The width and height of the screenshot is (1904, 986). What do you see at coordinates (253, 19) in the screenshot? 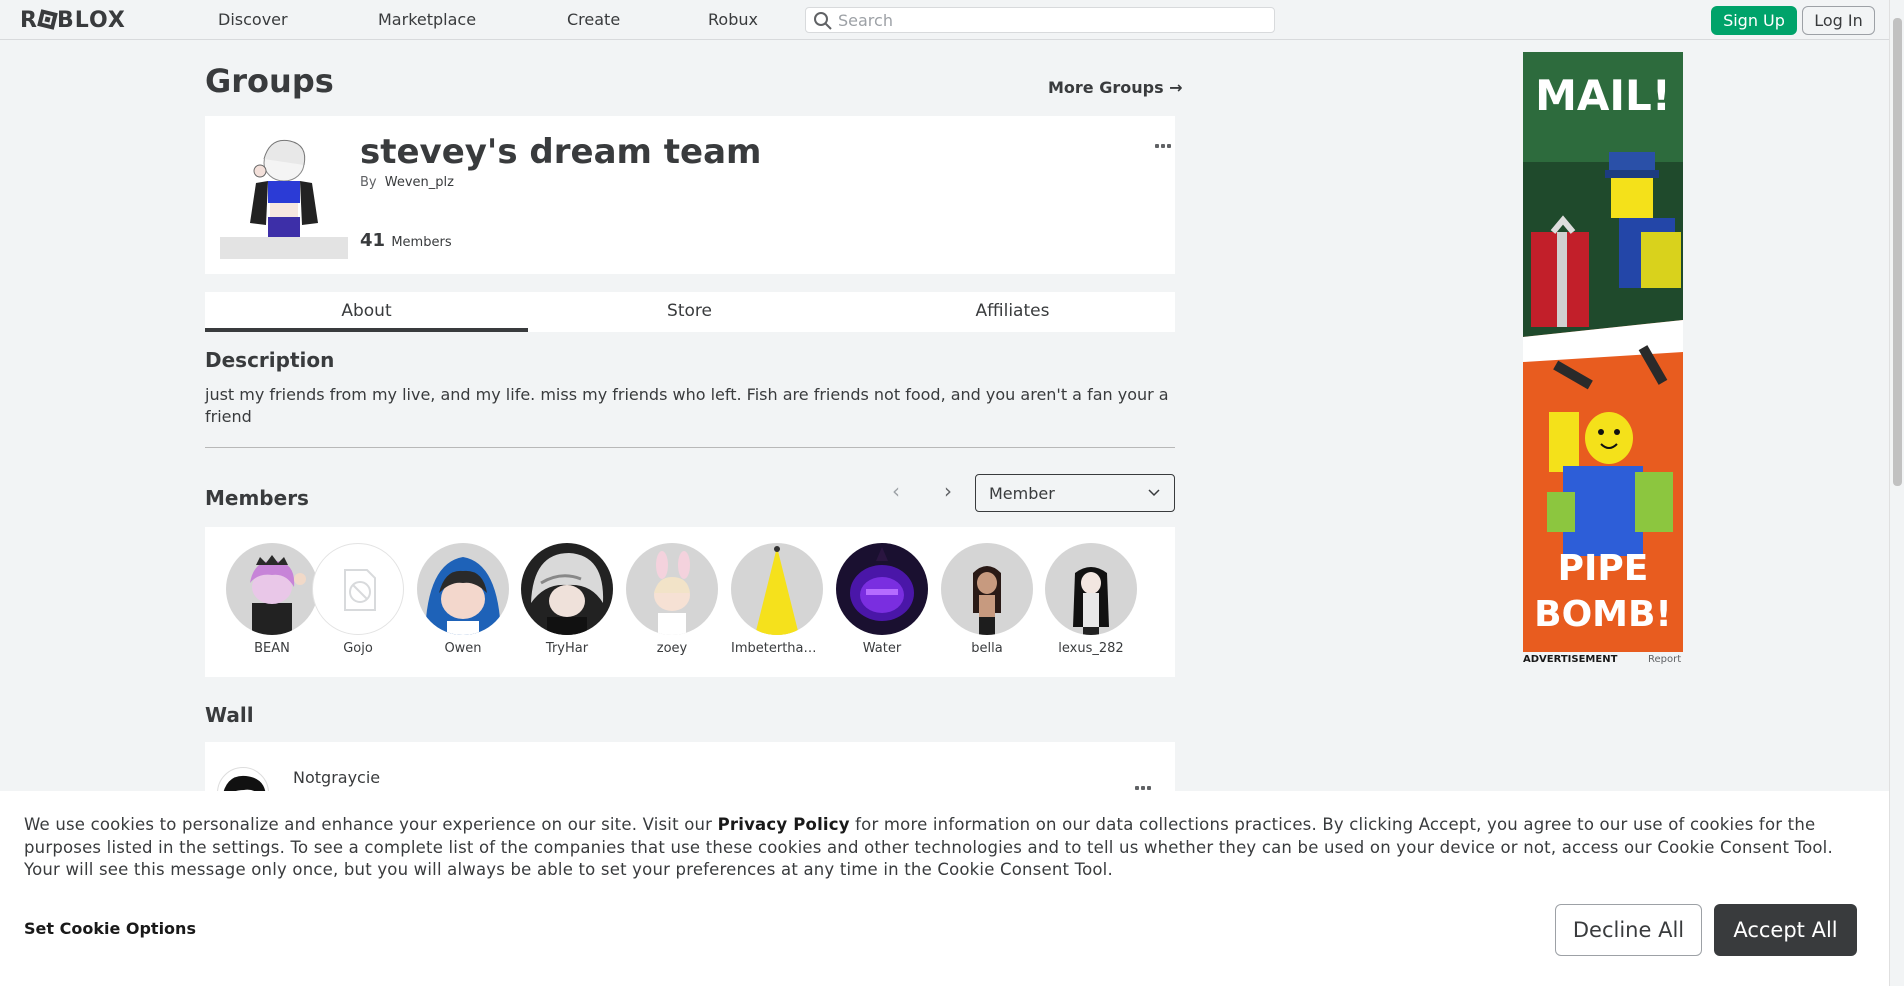
I see `nav-discover: Discover` at bounding box center [253, 19].